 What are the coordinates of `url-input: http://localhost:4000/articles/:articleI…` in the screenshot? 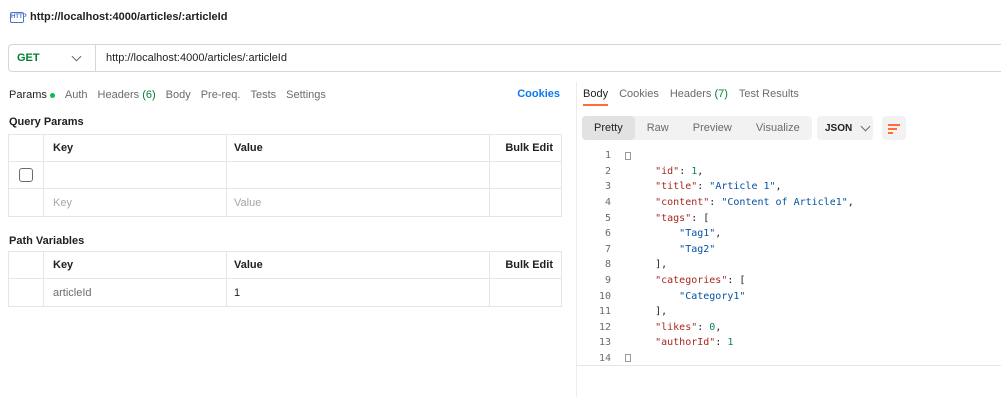 It's located at (191, 58).